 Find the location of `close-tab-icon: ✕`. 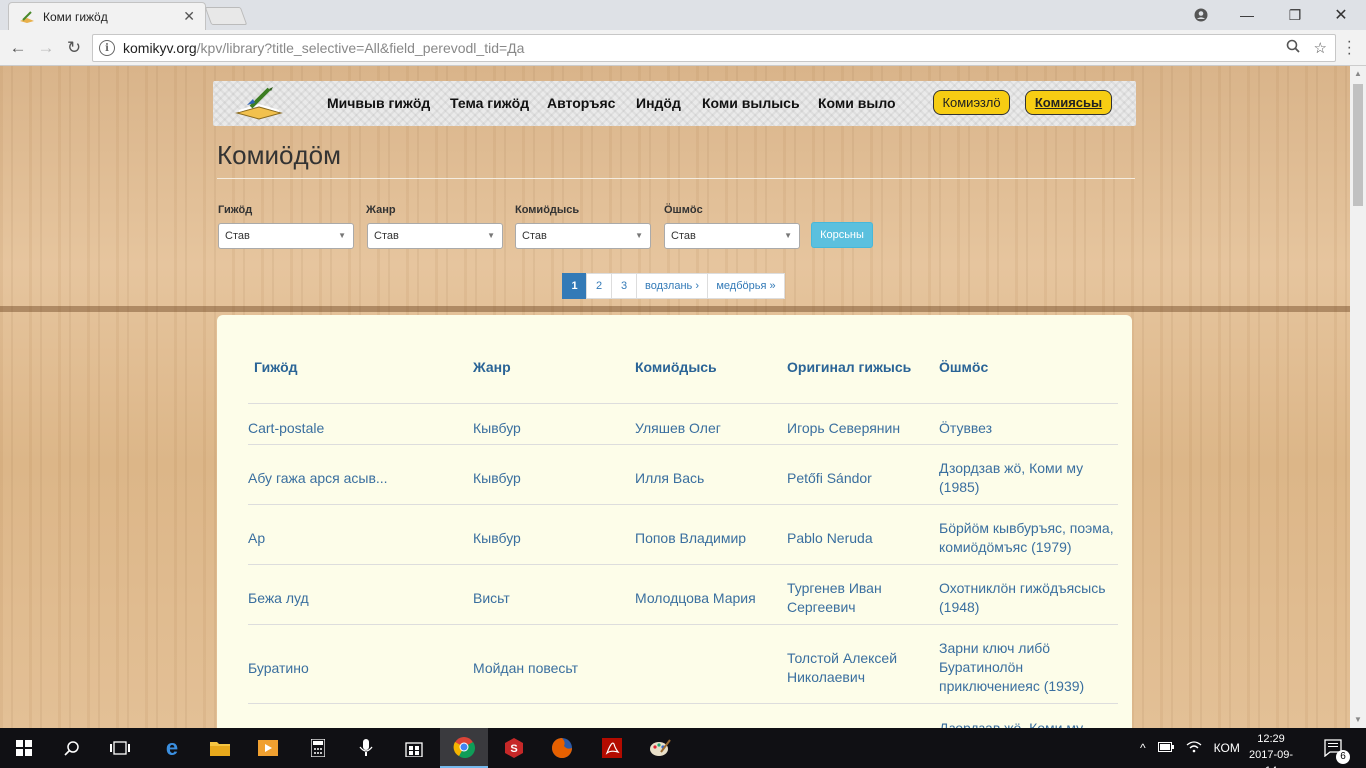

close-tab-icon: ✕ is located at coordinates (189, 16).